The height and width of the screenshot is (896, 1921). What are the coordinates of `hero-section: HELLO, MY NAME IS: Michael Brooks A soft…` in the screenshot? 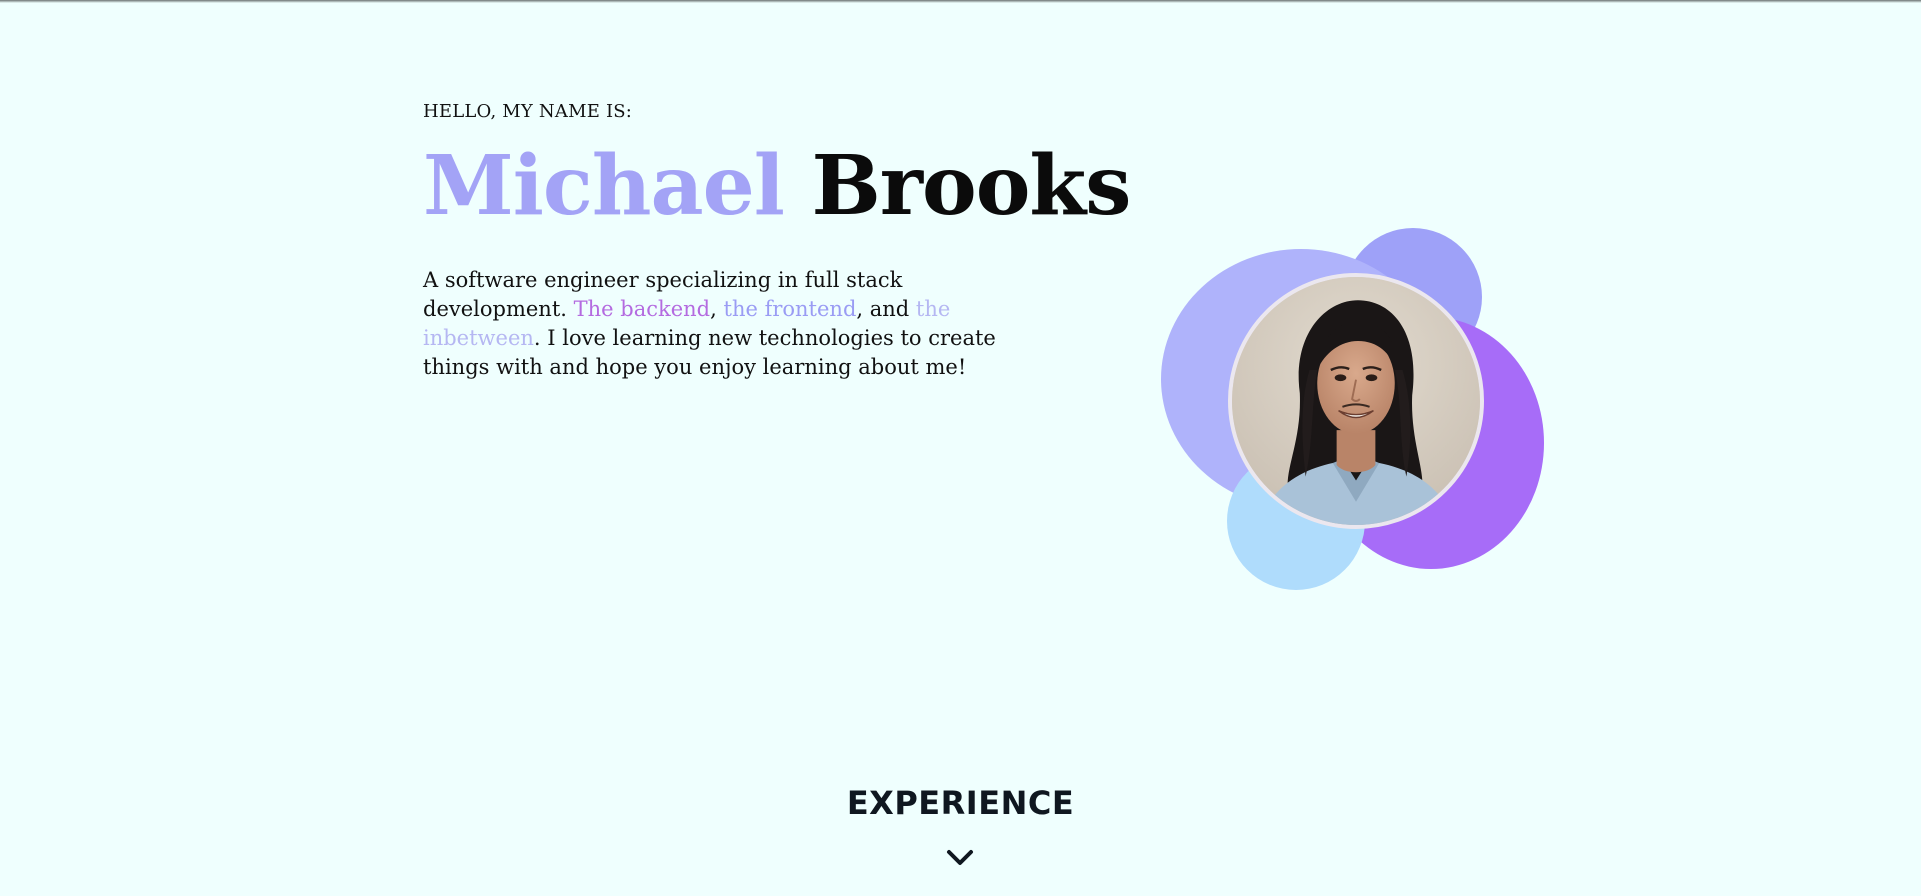 It's located at (777, 241).